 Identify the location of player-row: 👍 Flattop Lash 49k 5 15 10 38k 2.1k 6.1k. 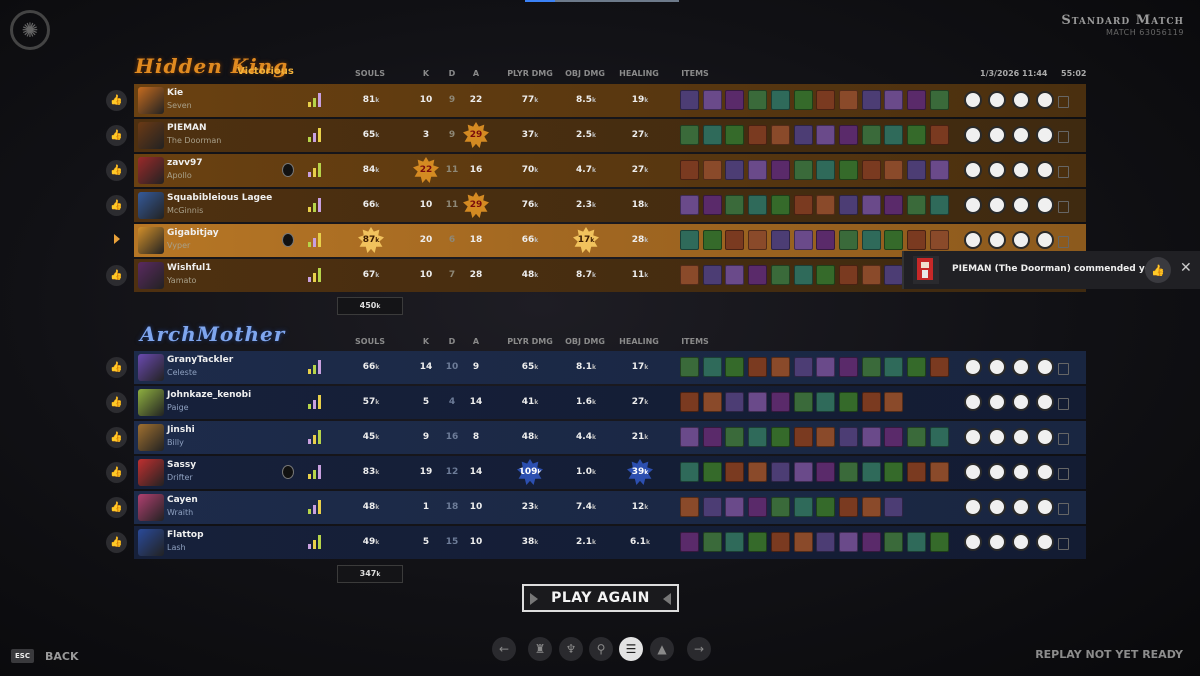
(596, 542).